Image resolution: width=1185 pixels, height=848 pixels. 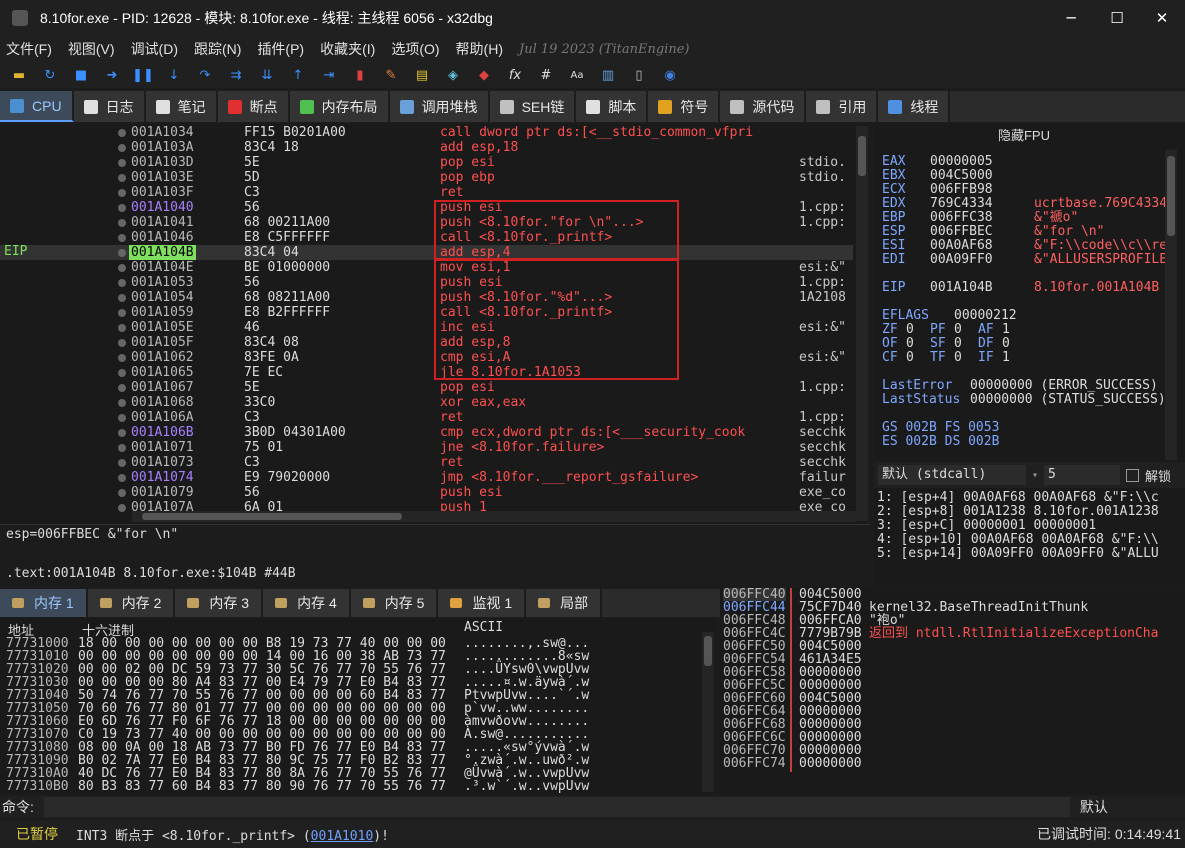 What do you see at coordinates (426, 387) in the screenshot?
I see `disasm-row: 001A1067 5E pop esi 1.cpp:` at bounding box center [426, 387].